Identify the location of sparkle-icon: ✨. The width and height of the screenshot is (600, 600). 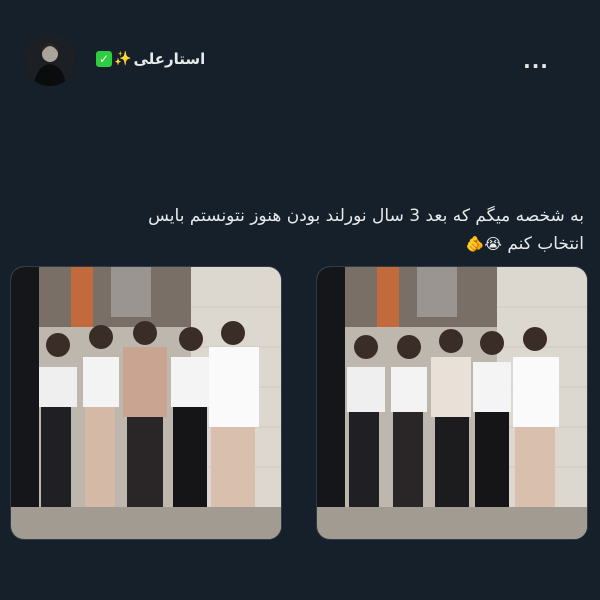
(123, 59).